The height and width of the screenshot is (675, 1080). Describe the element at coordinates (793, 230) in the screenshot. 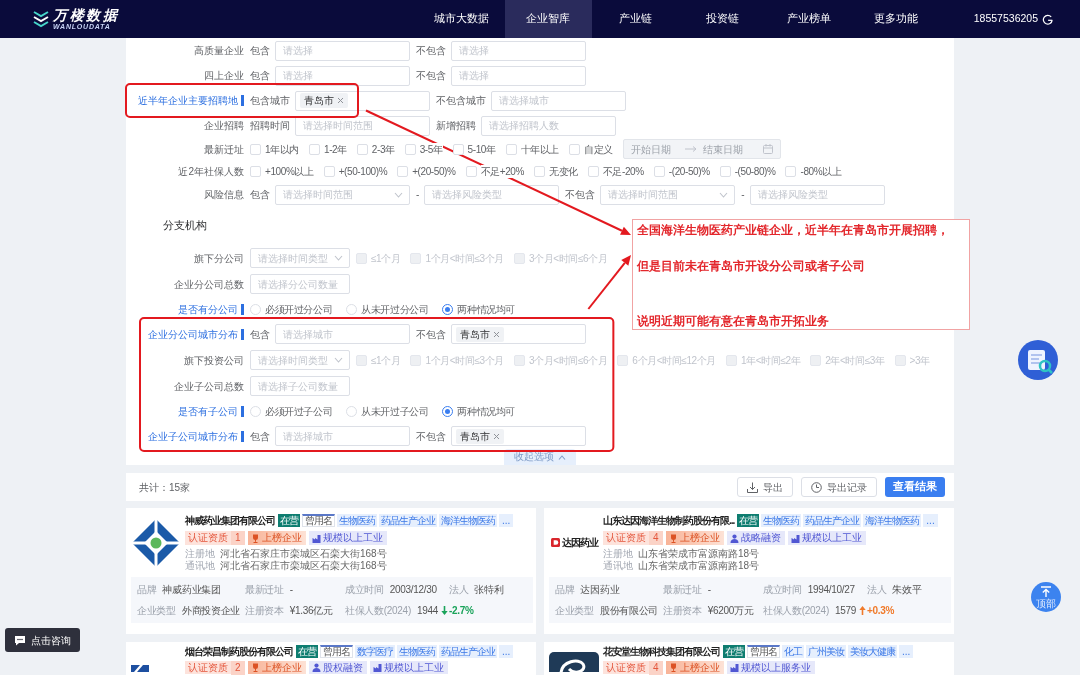

I see `annotation-text: 全国海洋生物医药产业链企业，近半年在青岛市开展招聘，` at that location.